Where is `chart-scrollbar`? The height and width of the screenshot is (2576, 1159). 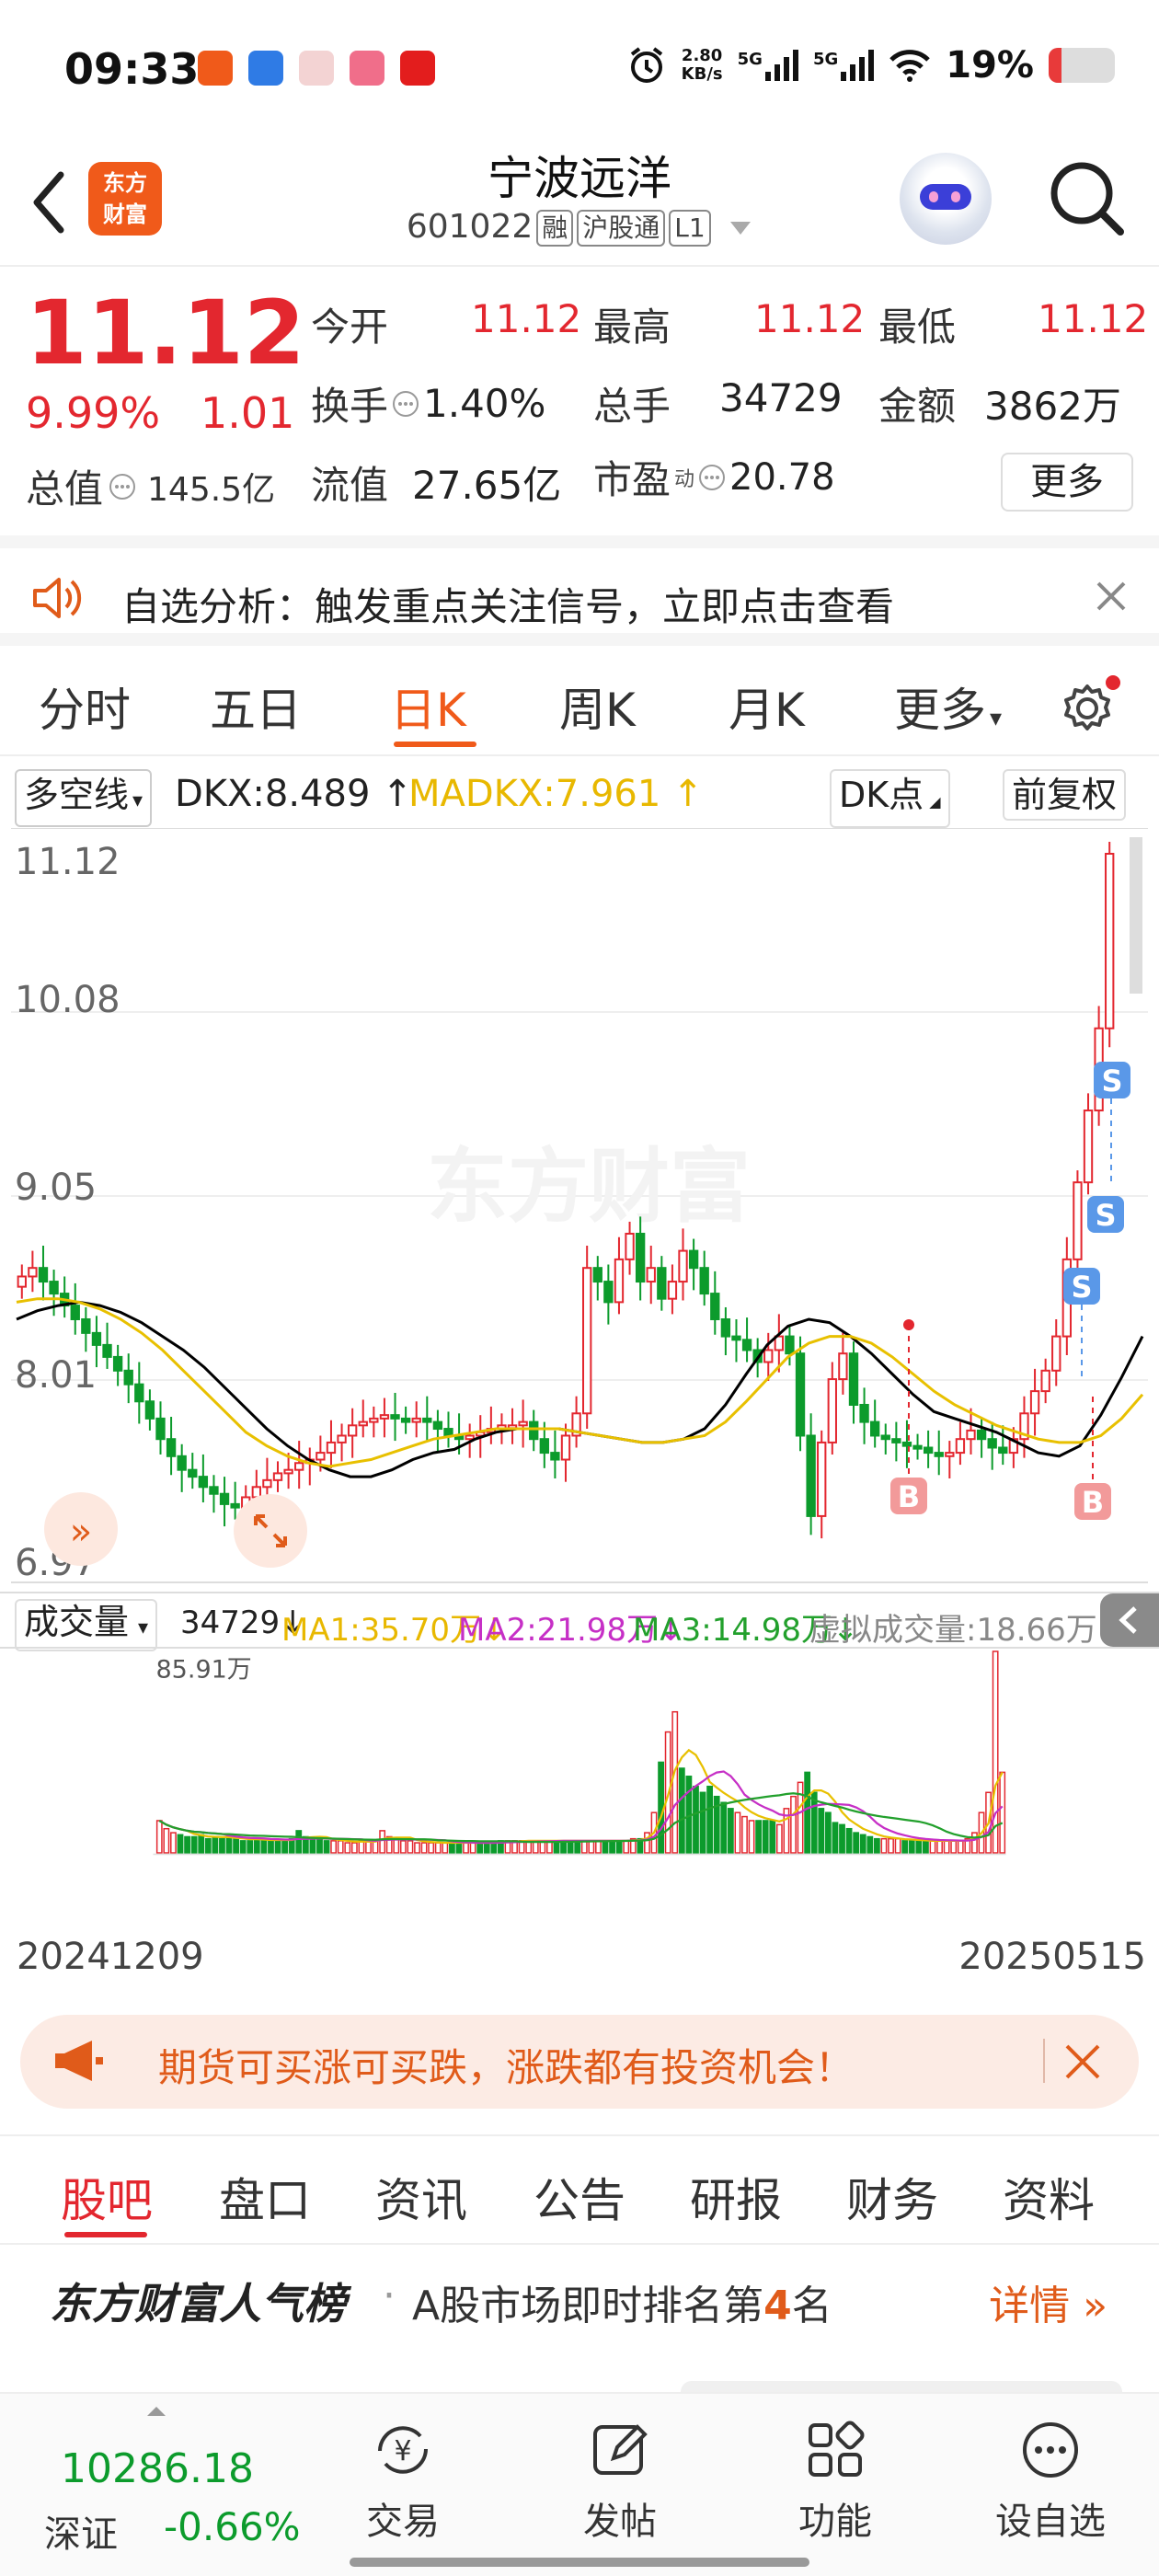 chart-scrollbar is located at coordinates (1136, 915).